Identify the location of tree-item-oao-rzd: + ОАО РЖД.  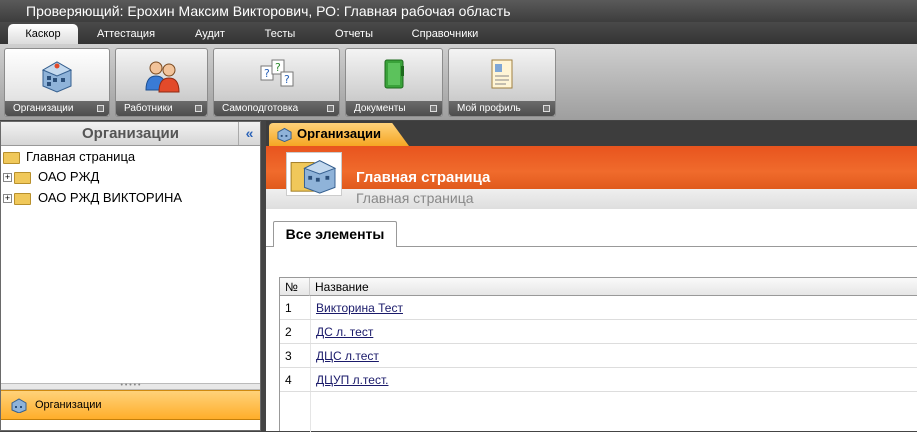
(51, 177).